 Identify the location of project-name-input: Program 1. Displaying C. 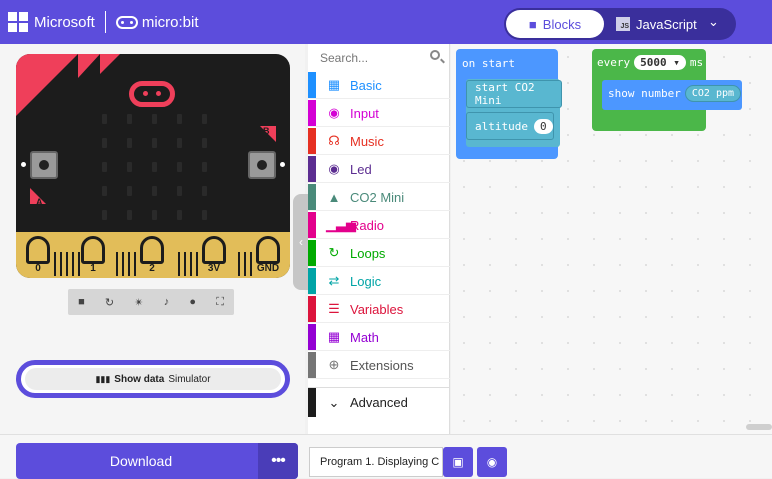
(376, 462).